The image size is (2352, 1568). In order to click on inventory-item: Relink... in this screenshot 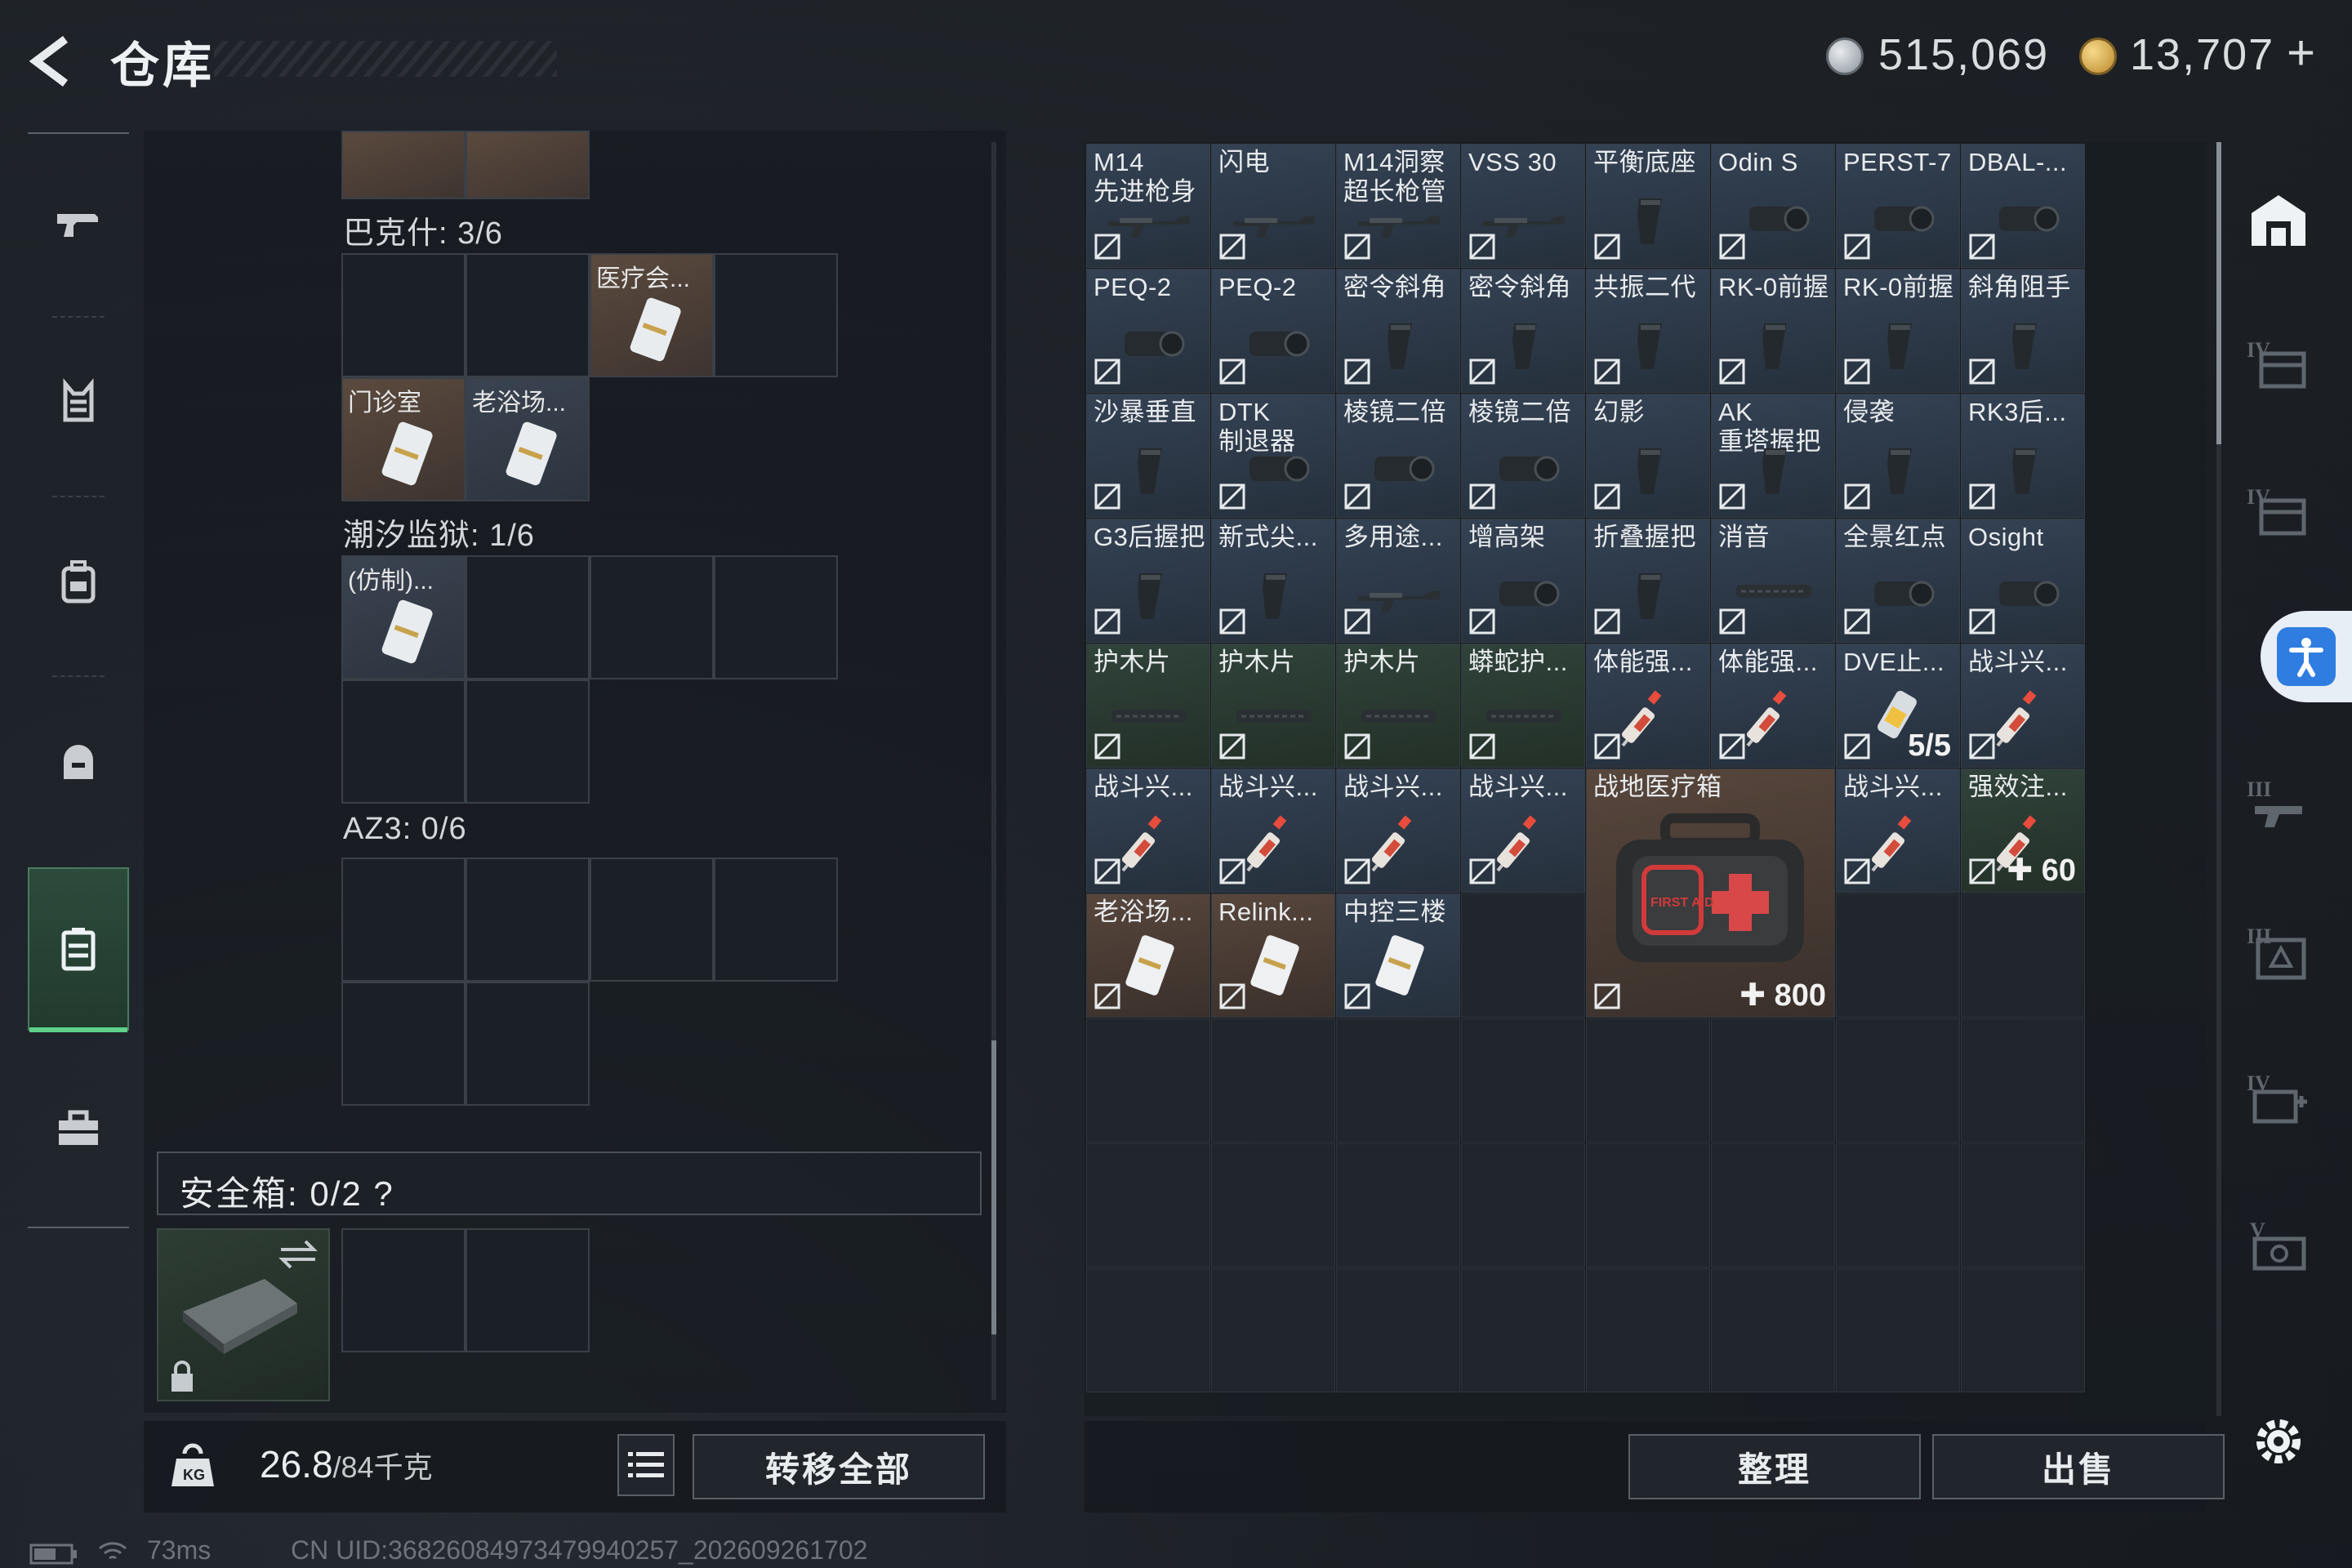, I will do `click(1273, 955)`.